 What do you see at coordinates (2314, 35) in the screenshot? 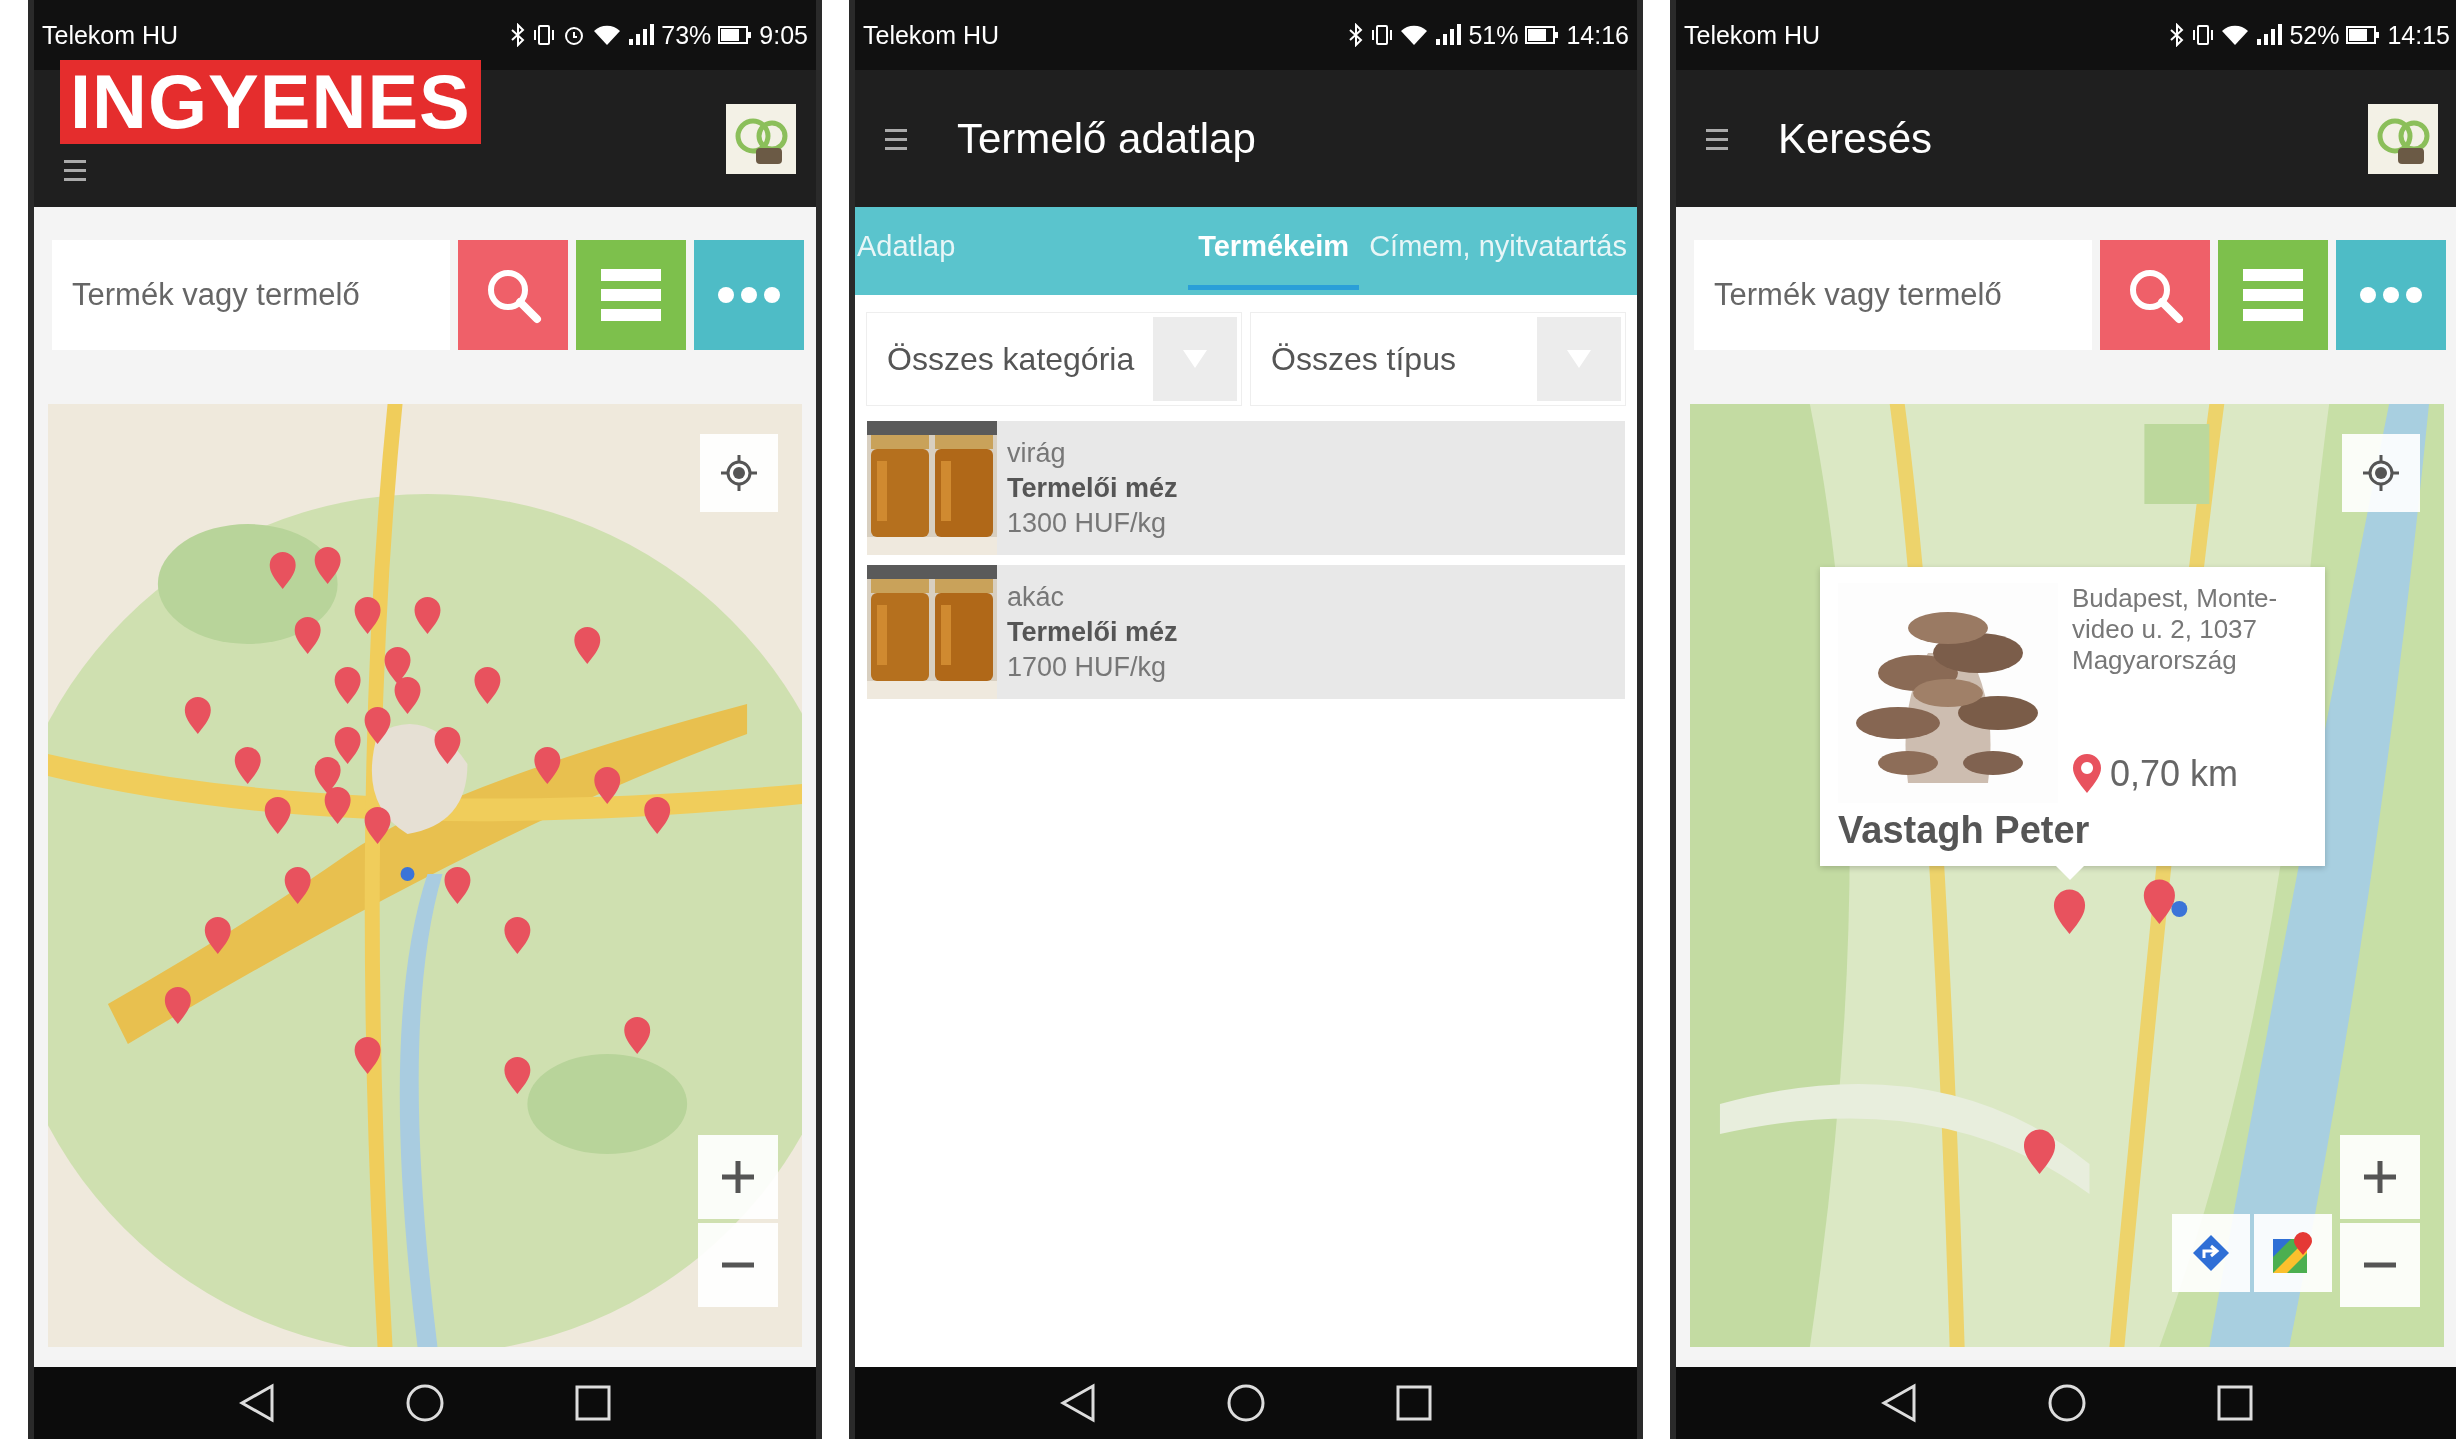
I see `battery-percent: 52%` at bounding box center [2314, 35].